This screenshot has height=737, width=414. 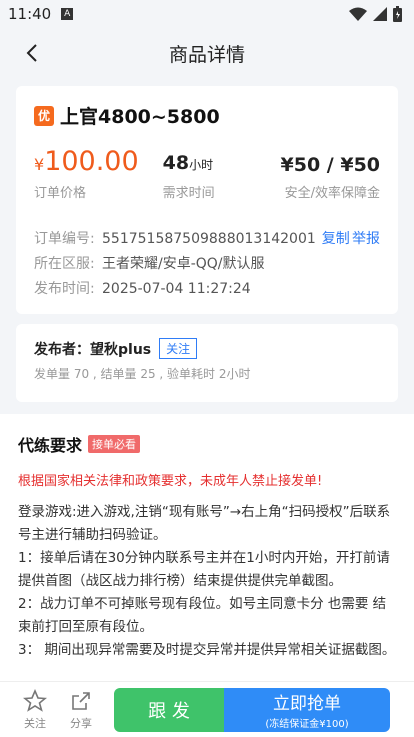 I want to click on back-button, so click(x=32, y=53).